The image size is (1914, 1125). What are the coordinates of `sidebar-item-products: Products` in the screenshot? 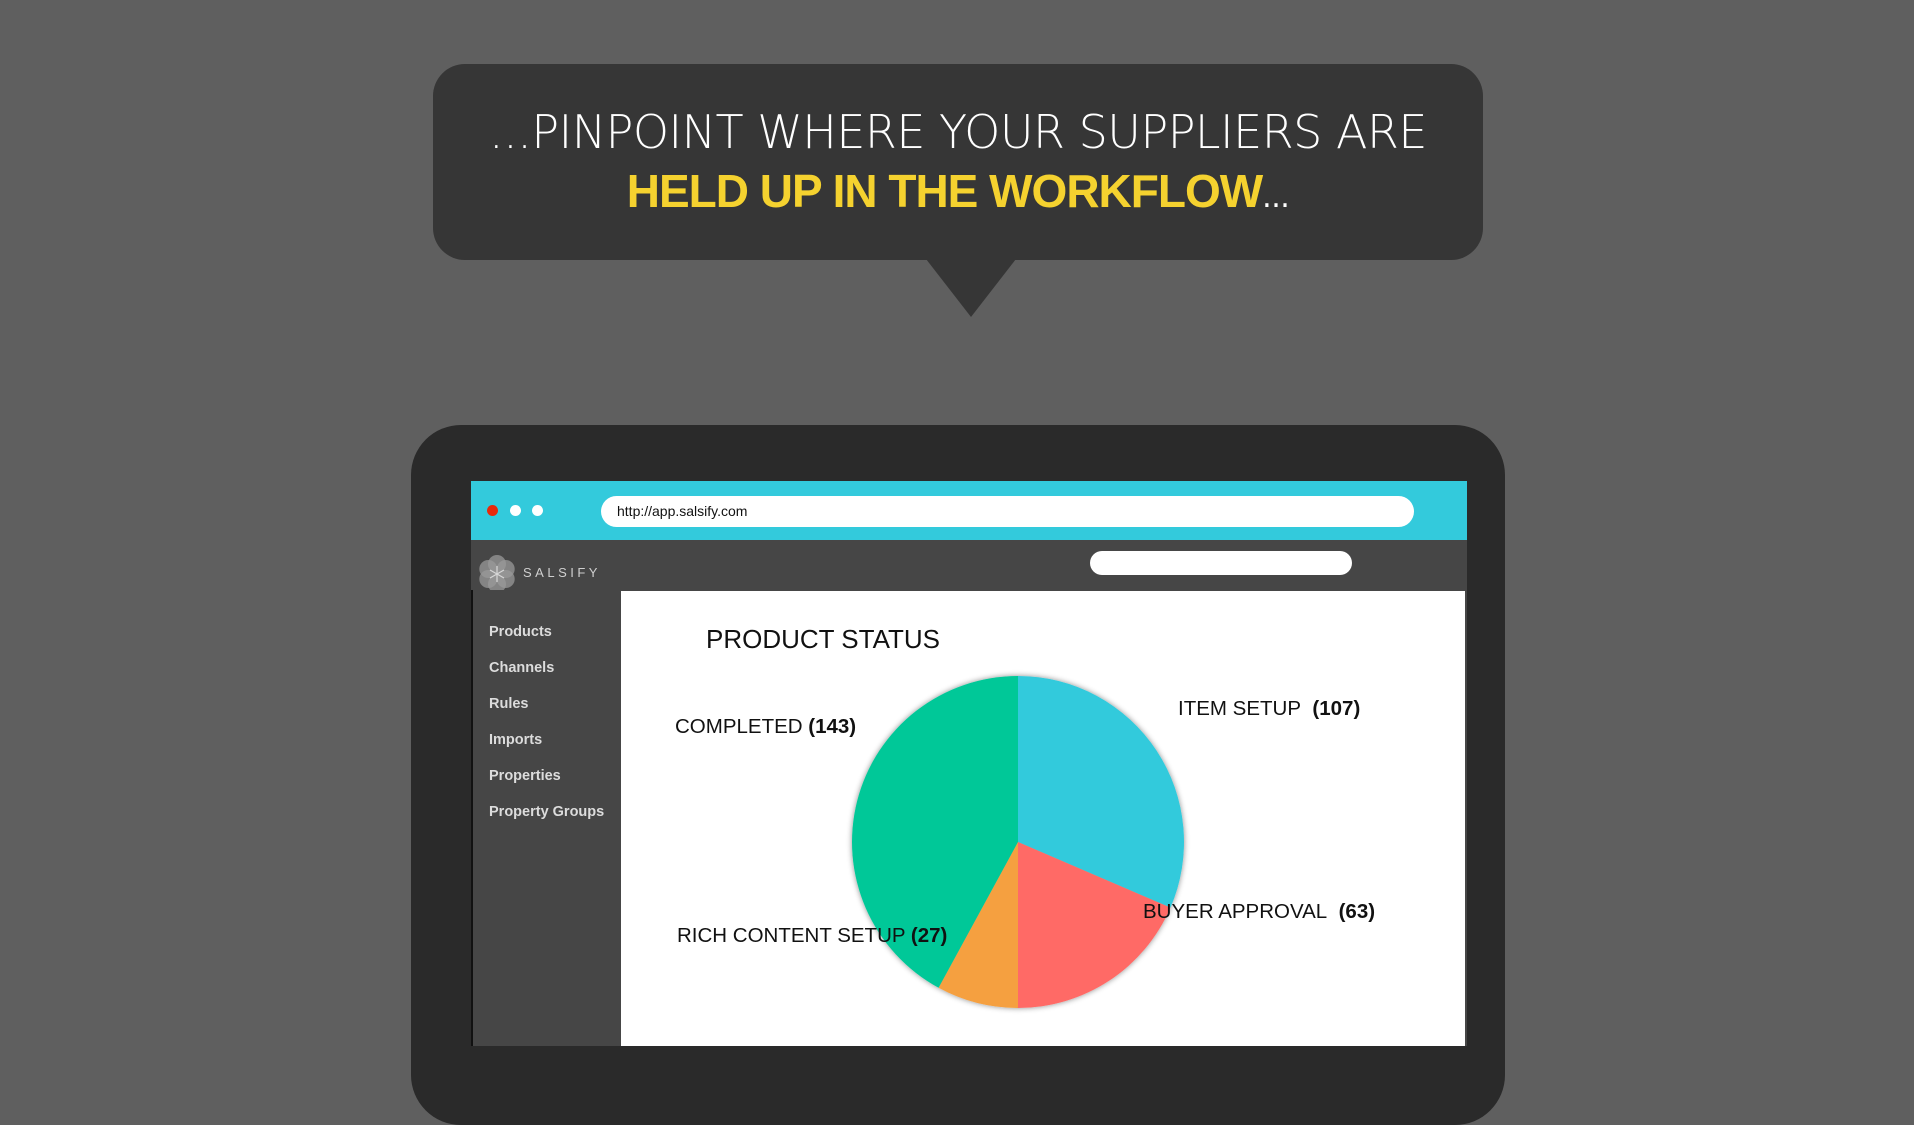 It's located at (520, 632).